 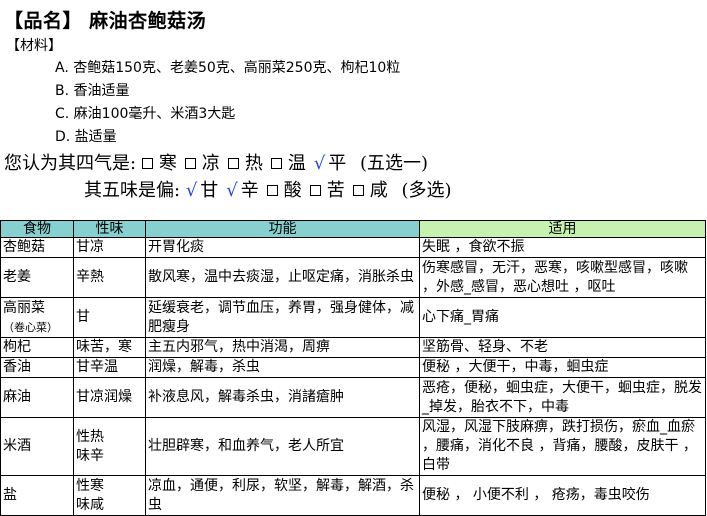 I want to click on four-qi-note: (五选一), so click(x=394, y=163).